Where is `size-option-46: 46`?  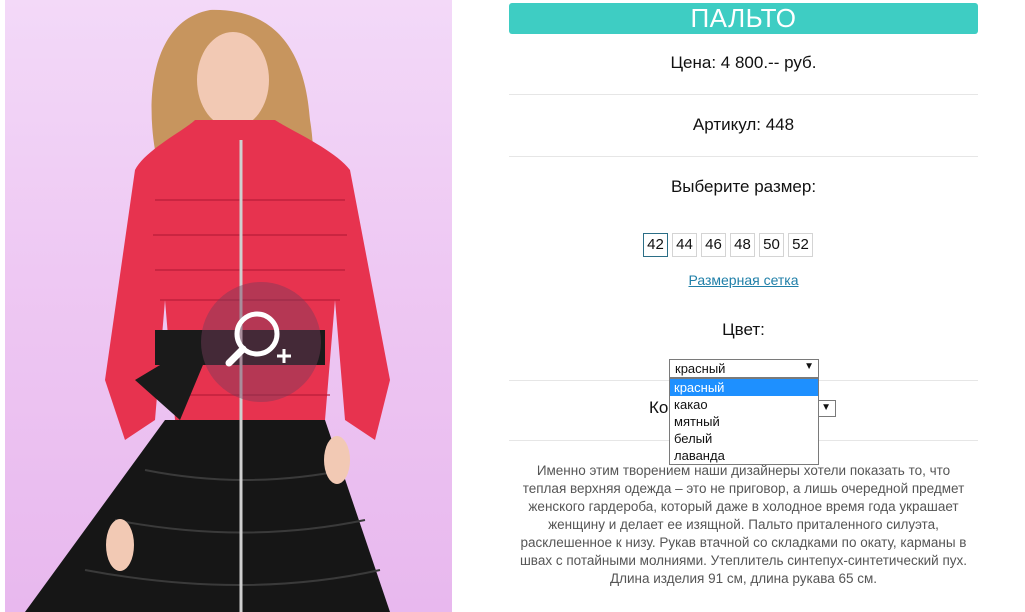
size-option-46: 46 is located at coordinates (713, 245).